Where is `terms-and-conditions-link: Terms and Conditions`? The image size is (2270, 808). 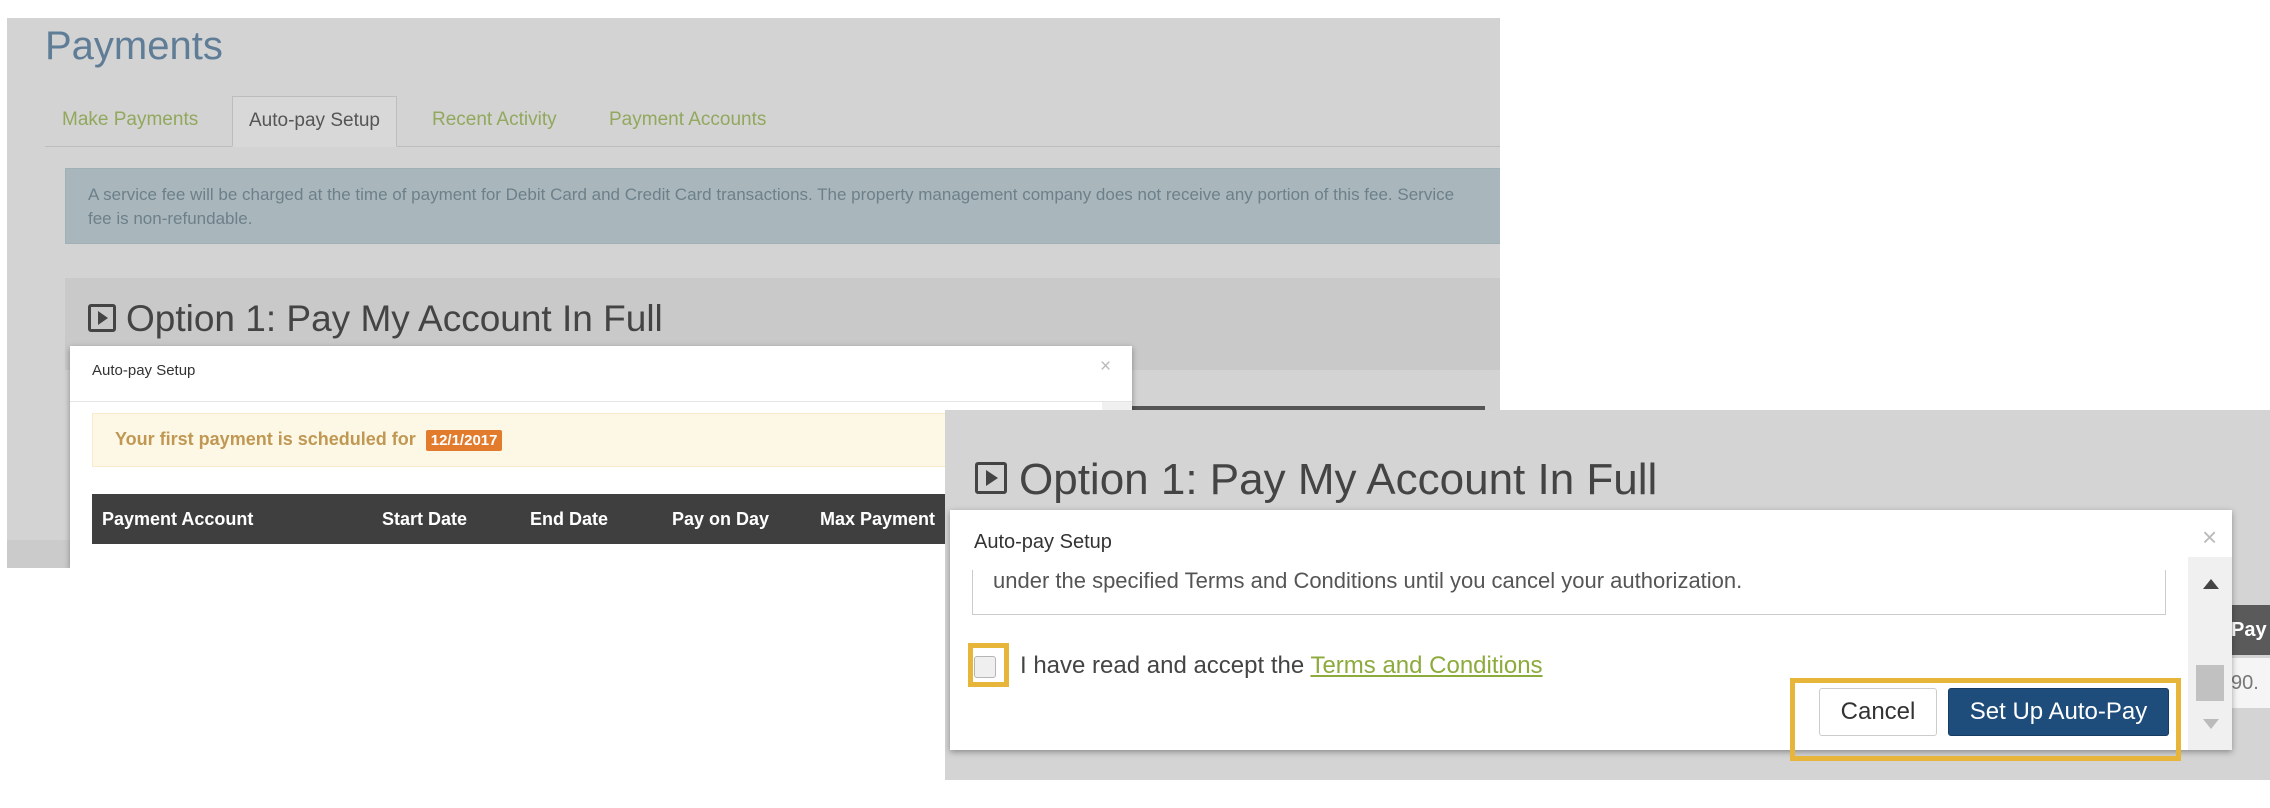 terms-and-conditions-link: Terms and Conditions is located at coordinates (1426, 665).